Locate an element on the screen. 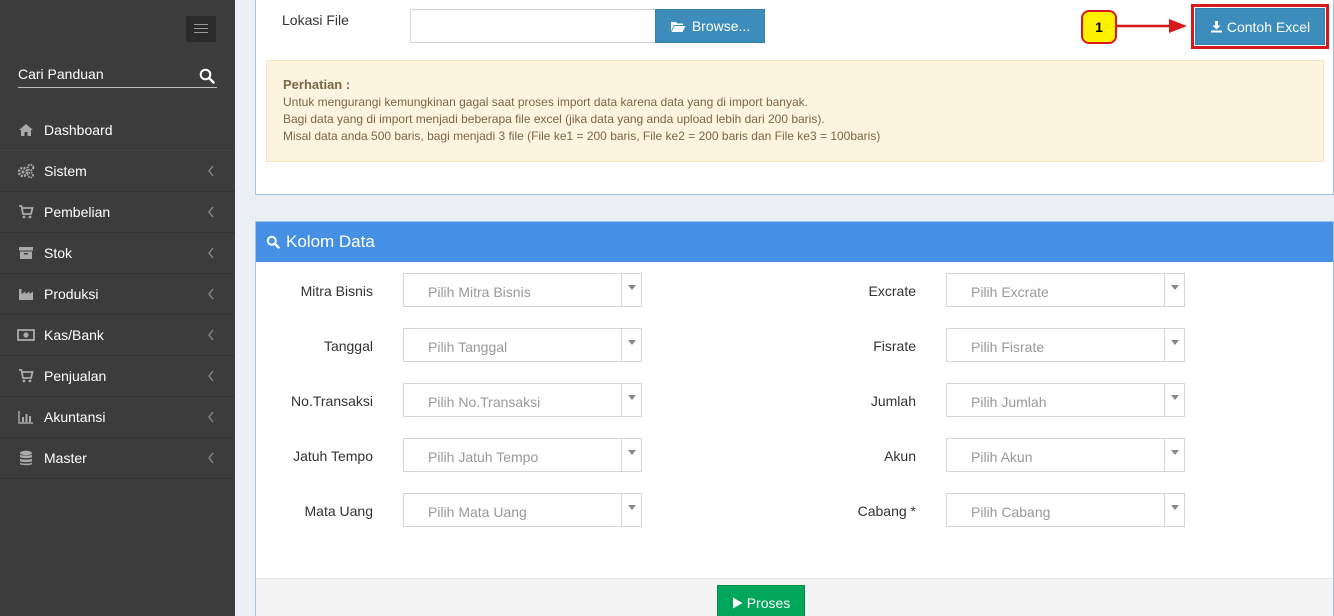  select-fisrate: Pilih Fisrate is located at coordinates (1065, 345).